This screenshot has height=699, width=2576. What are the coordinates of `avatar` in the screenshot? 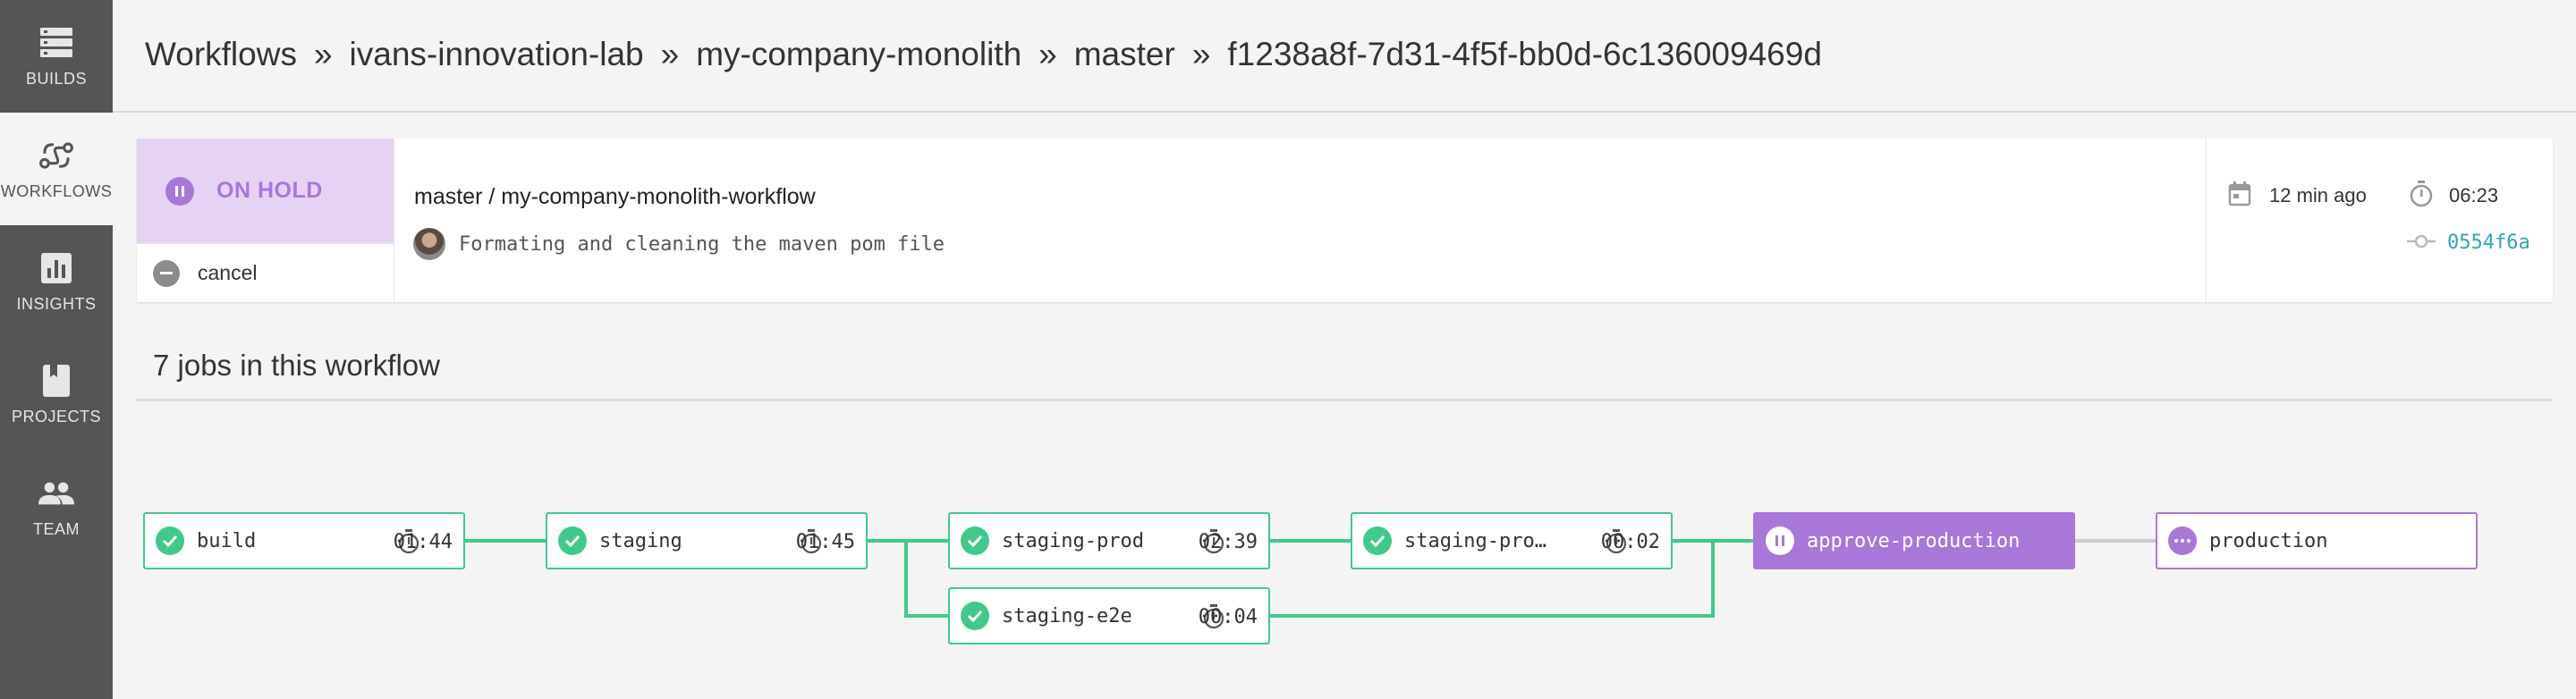 It's located at (429, 244).